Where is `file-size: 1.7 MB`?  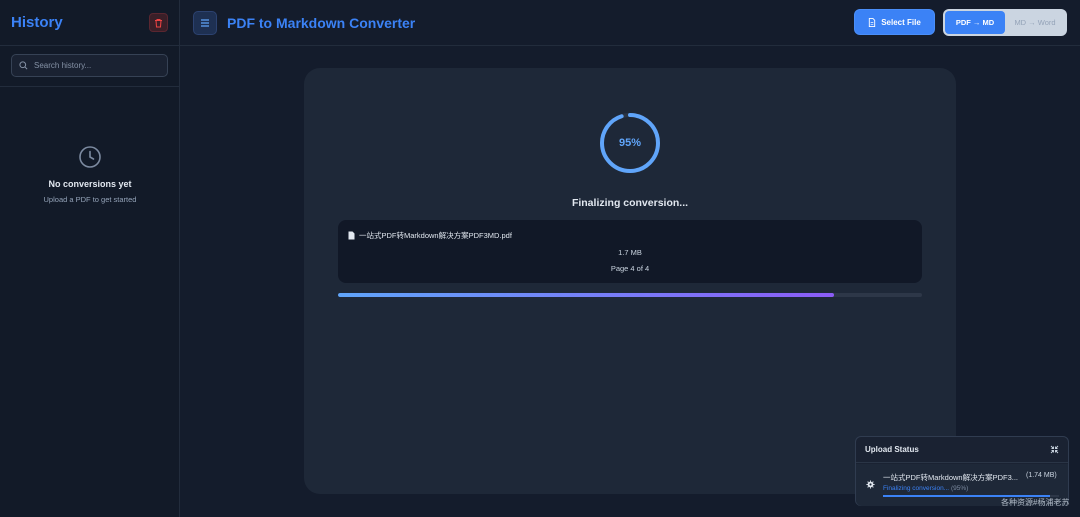 file-size: 1.7 MB is located at coordinates (630, 252).